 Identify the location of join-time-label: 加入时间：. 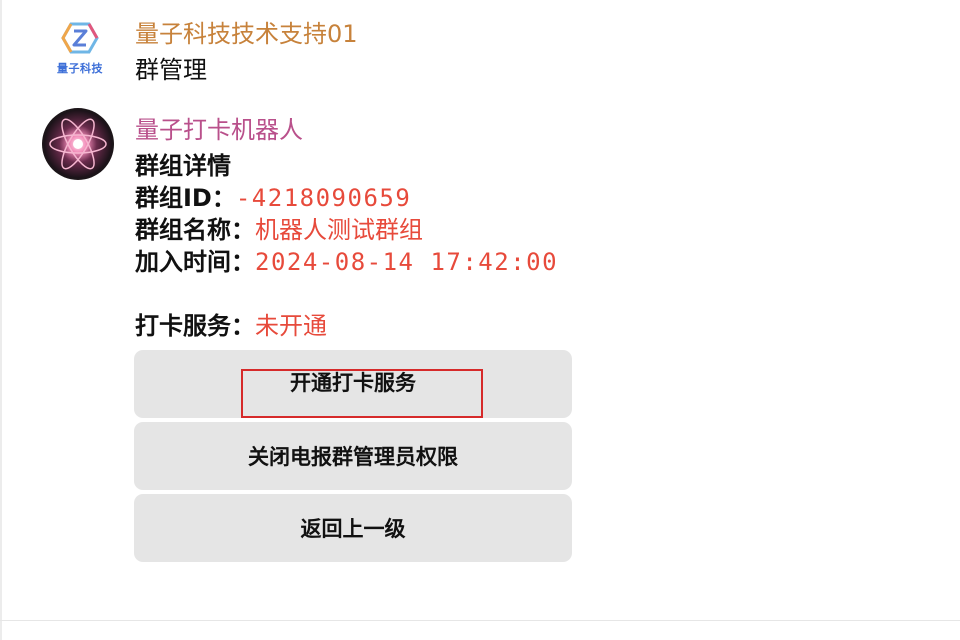
(195, 262).